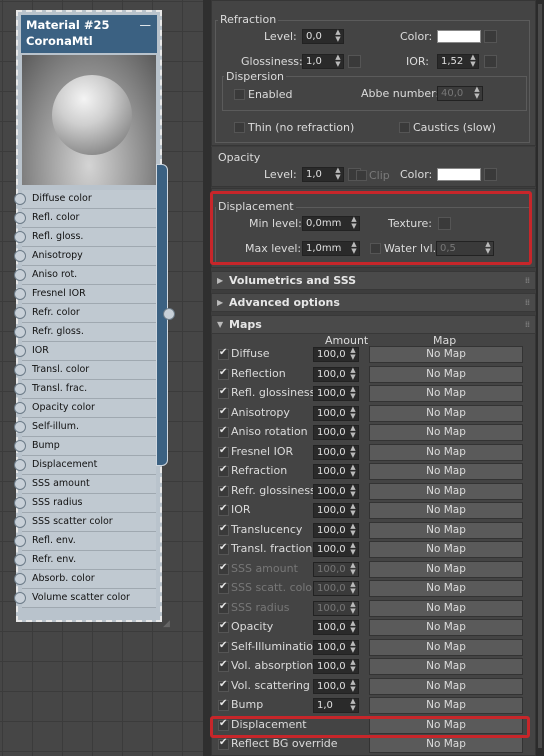 This screenshot has width=544, height=756. I want to click on ior-map-button, so click(490, 61).